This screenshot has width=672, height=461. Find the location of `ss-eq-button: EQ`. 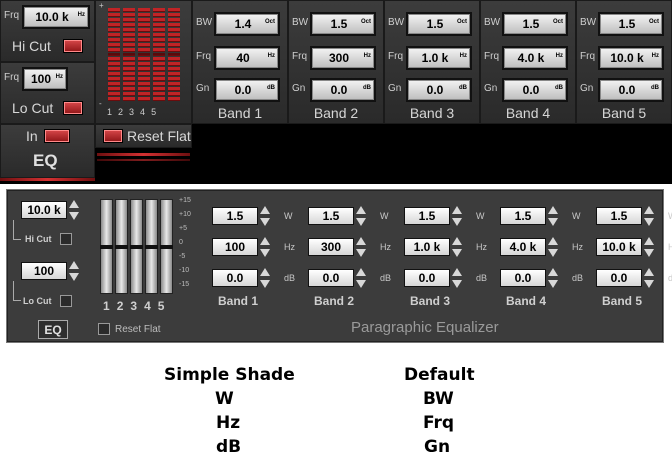

ss-eq-button: EQ is located at coordinates (53, 329).